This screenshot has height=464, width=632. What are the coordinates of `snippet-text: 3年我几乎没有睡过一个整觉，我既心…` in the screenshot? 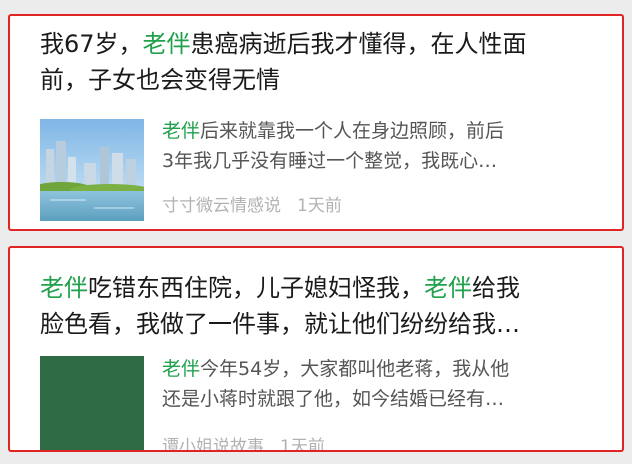 It's located at (330, 161).